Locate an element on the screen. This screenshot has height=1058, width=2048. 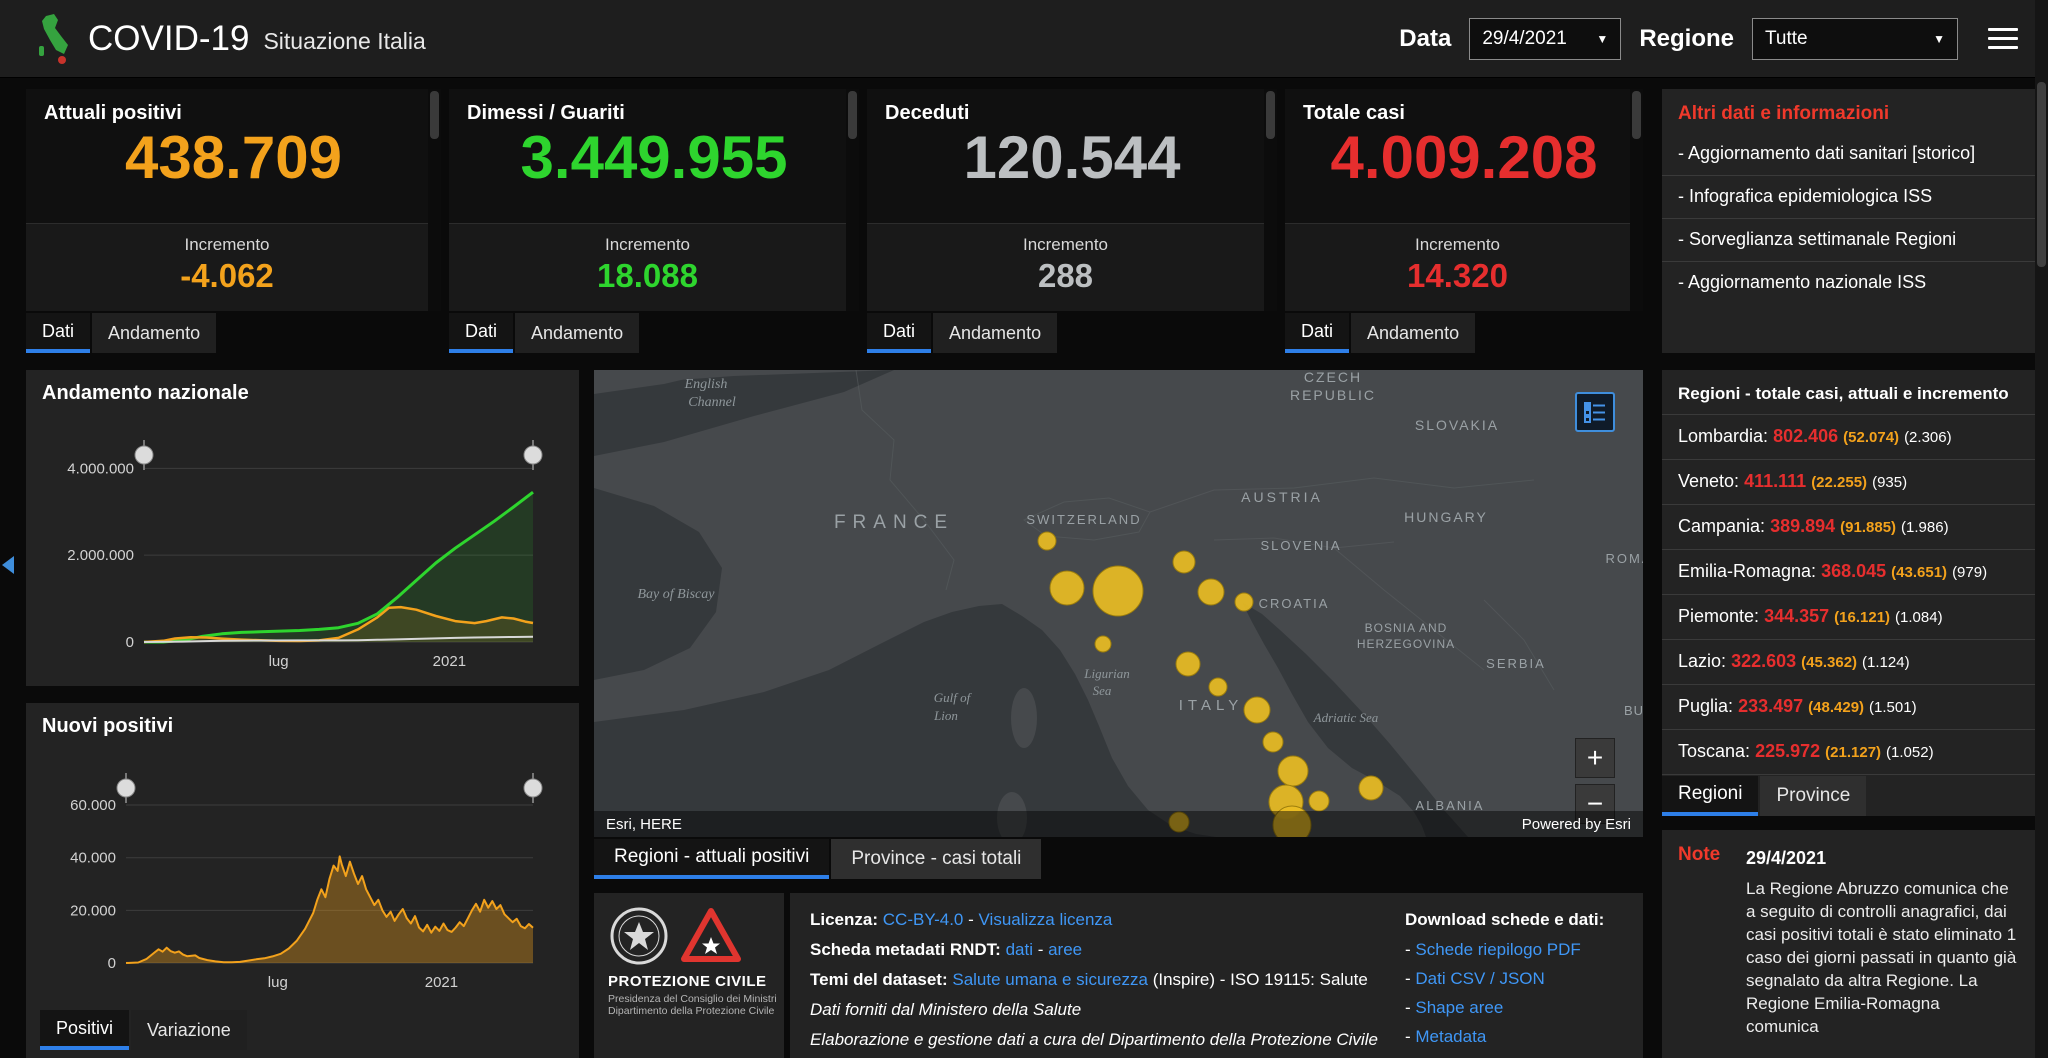
dash: - is located at coordinates (1410, 1007).